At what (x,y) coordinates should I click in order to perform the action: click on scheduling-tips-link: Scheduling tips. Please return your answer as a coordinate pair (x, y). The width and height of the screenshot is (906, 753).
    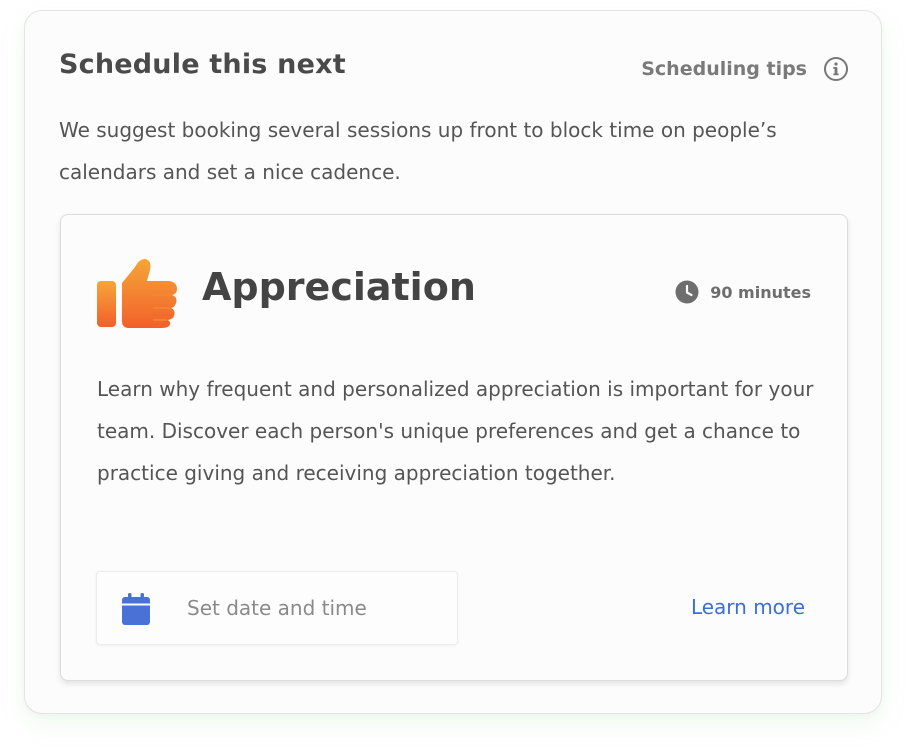
    Looking at the image, I should click on (745, 69).